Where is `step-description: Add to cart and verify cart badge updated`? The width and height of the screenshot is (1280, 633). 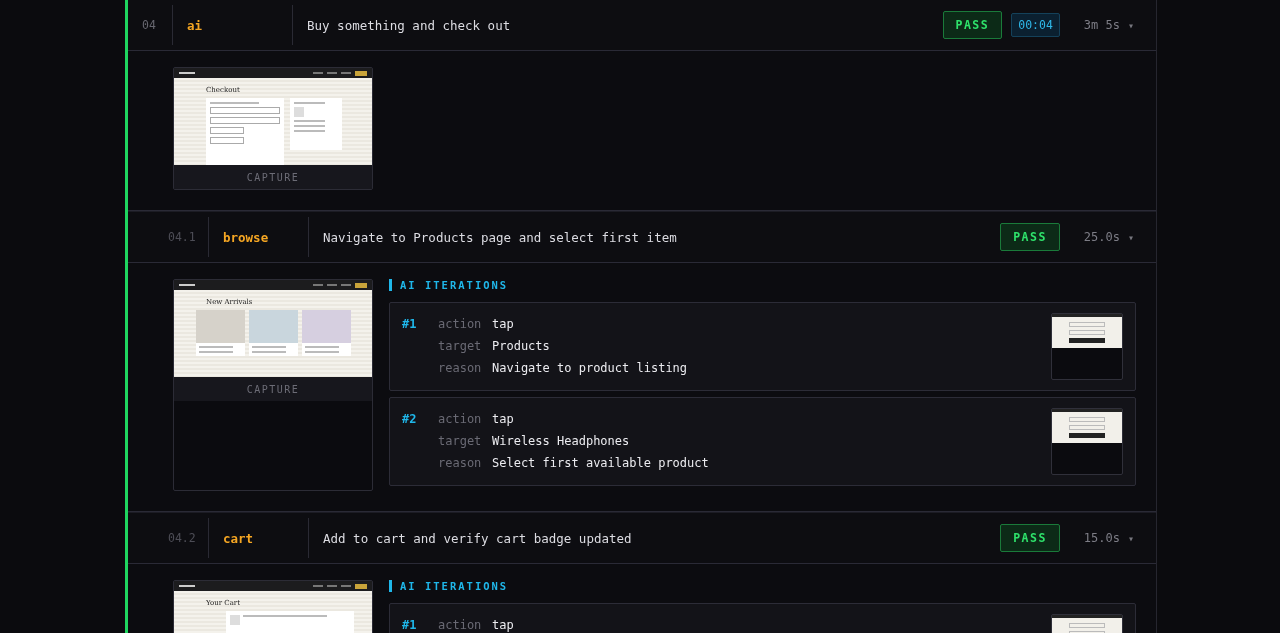 step-description: Add to cart and verify cart badge updated is located at coordinates (477, 538).